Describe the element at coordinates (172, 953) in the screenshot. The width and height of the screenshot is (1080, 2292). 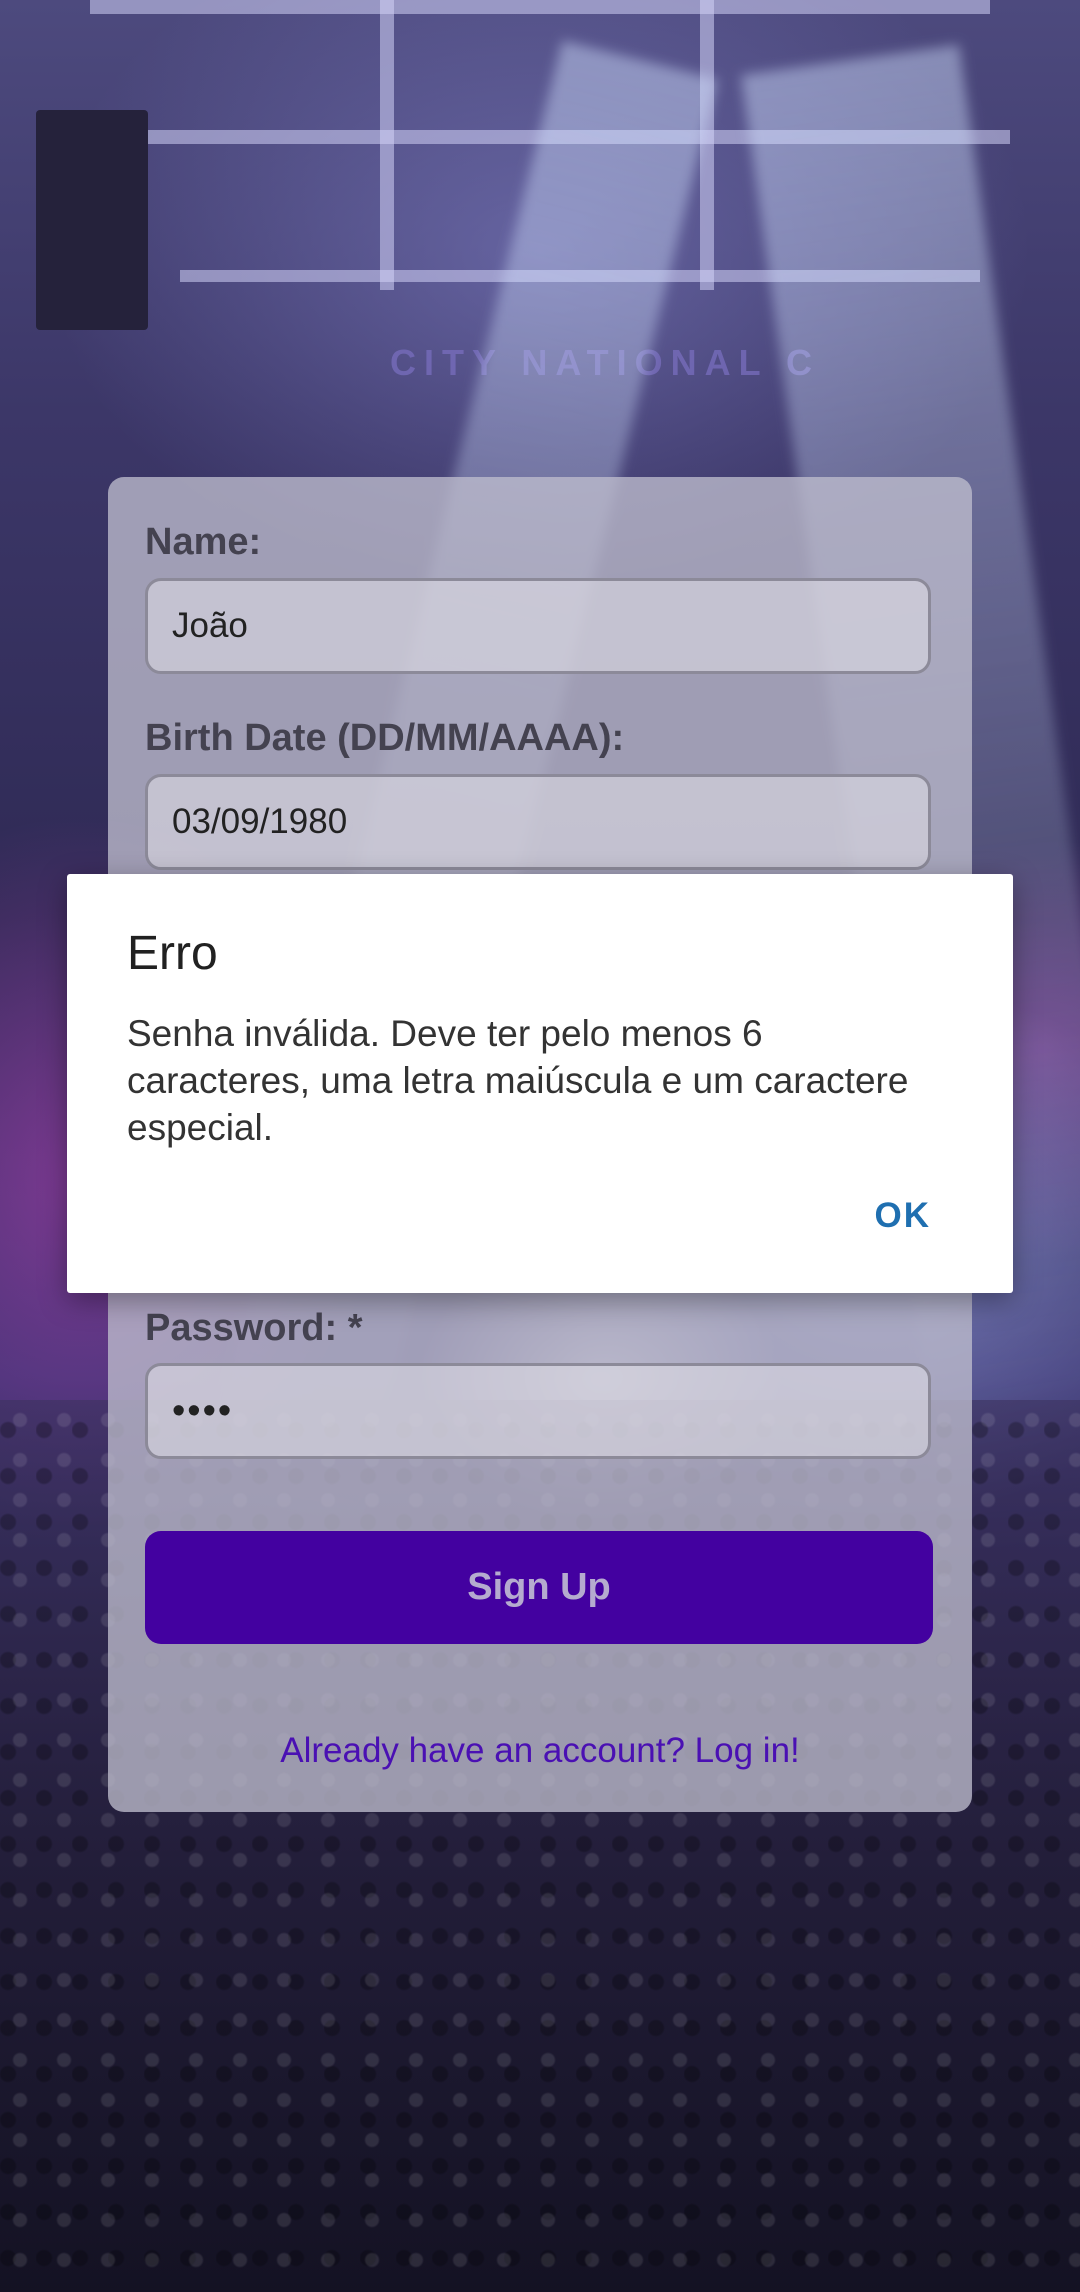
I see `dialog-title: Erro` at that location.